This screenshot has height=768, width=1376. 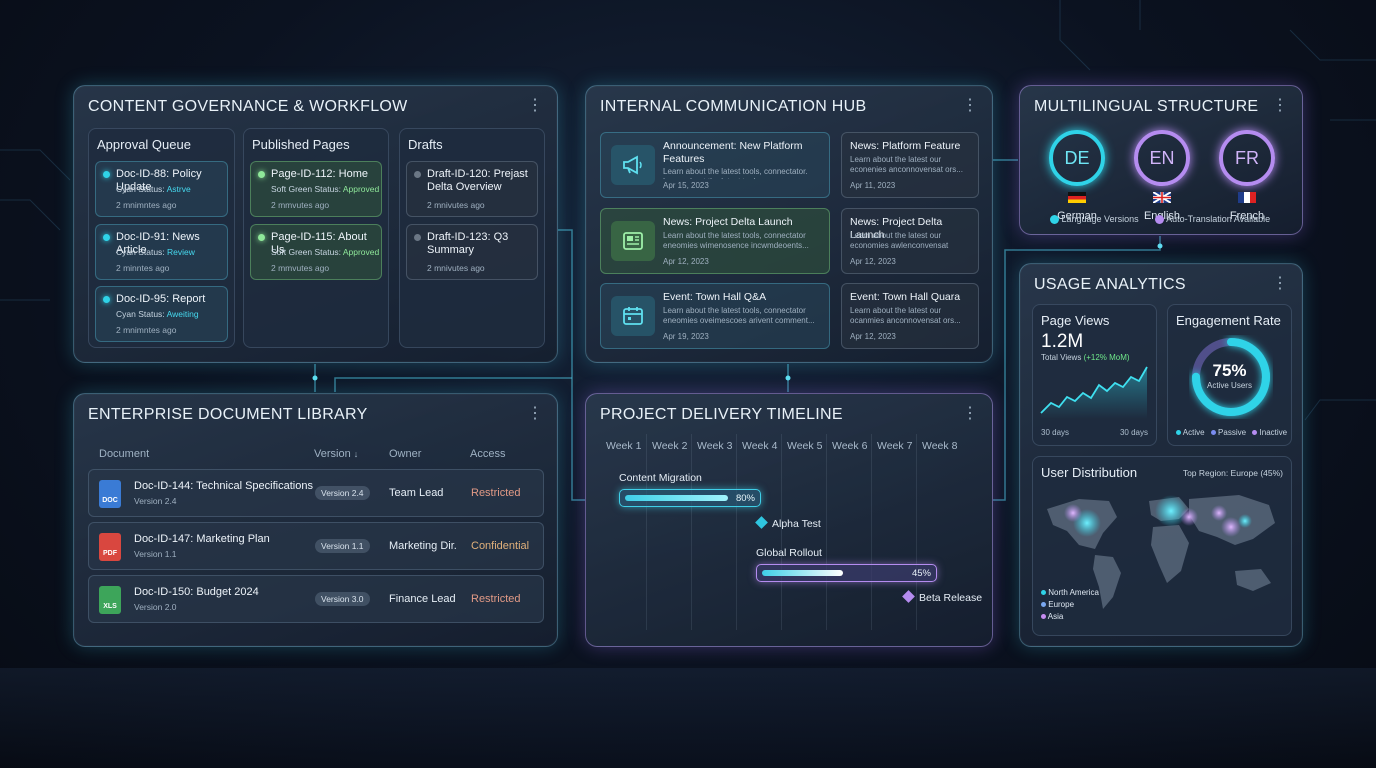 I want to click on news-title: News: Platform Feature, so click(x=905, y=146).